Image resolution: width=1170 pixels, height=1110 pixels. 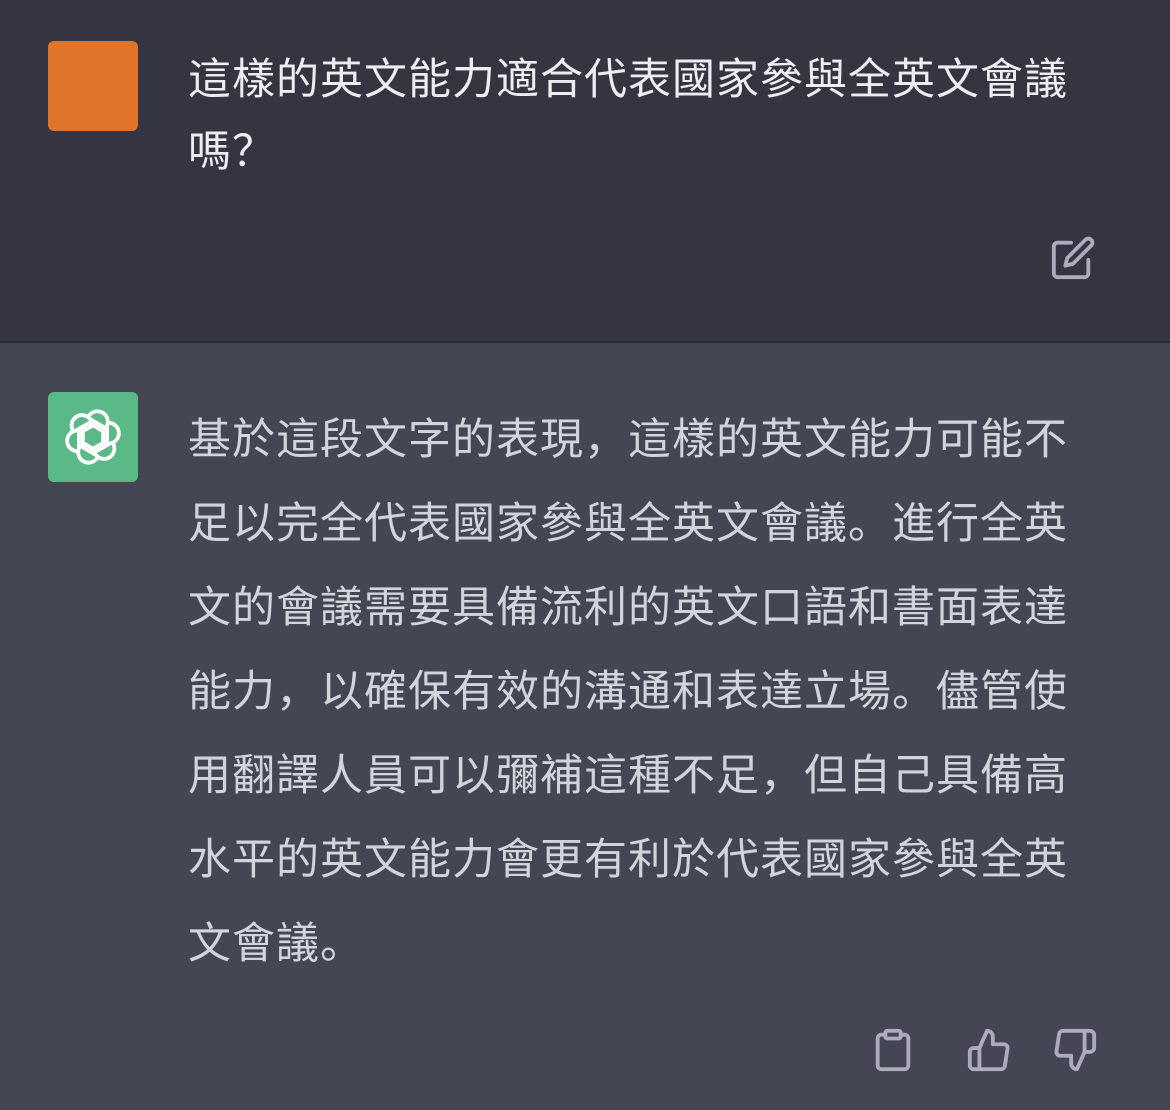 I want to click on thumbs-up-button, so click(x=989, y=1050).